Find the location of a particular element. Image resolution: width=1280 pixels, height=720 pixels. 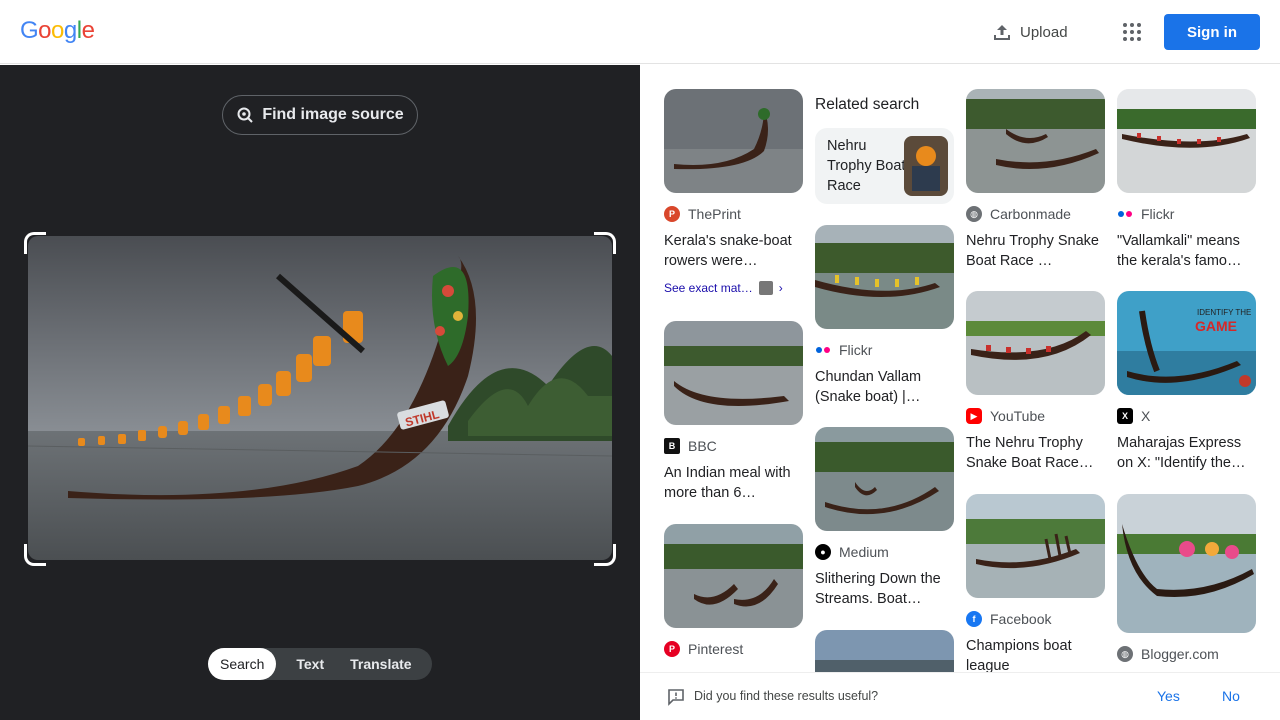

result-source: Medium is located at coordinates (864, 552).